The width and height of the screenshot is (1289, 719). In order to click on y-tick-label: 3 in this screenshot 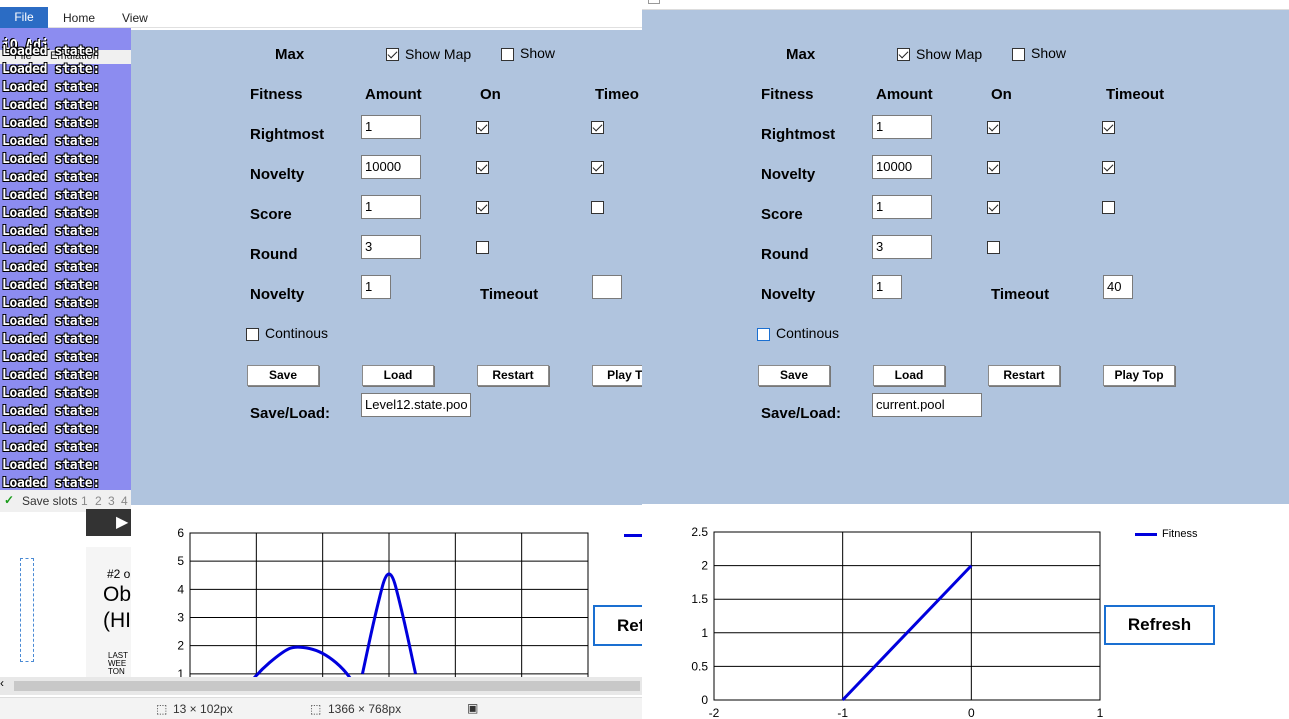, I will do `click(180, 618)`.